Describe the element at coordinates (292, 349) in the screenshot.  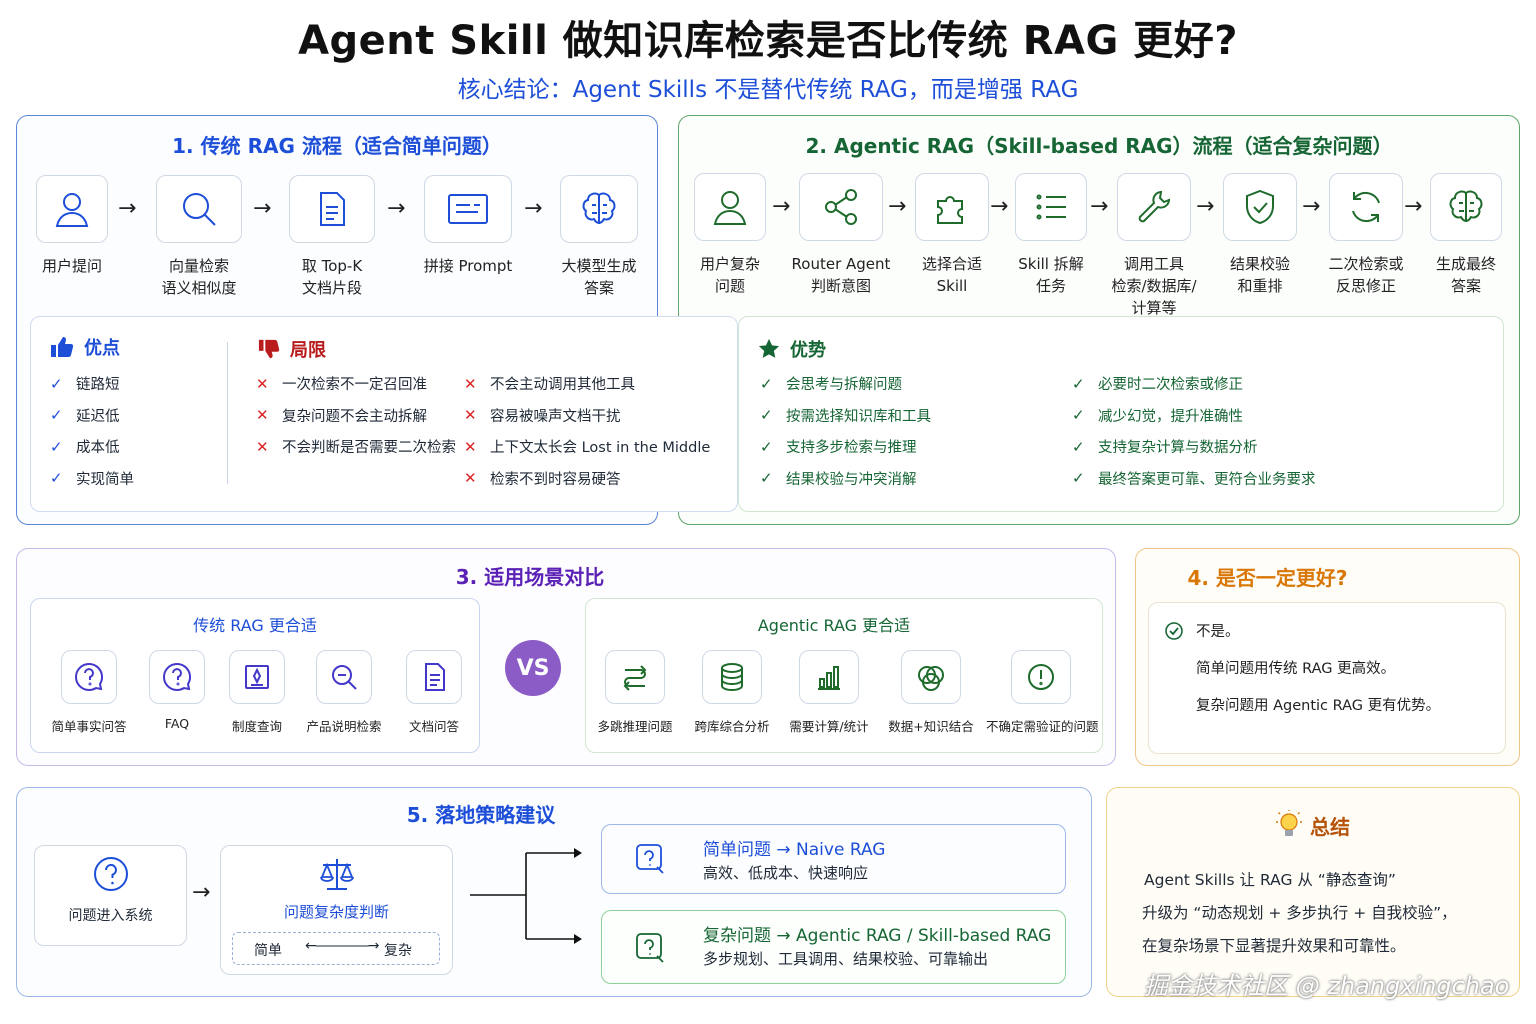
I see `cons-header: 局限` at that location.